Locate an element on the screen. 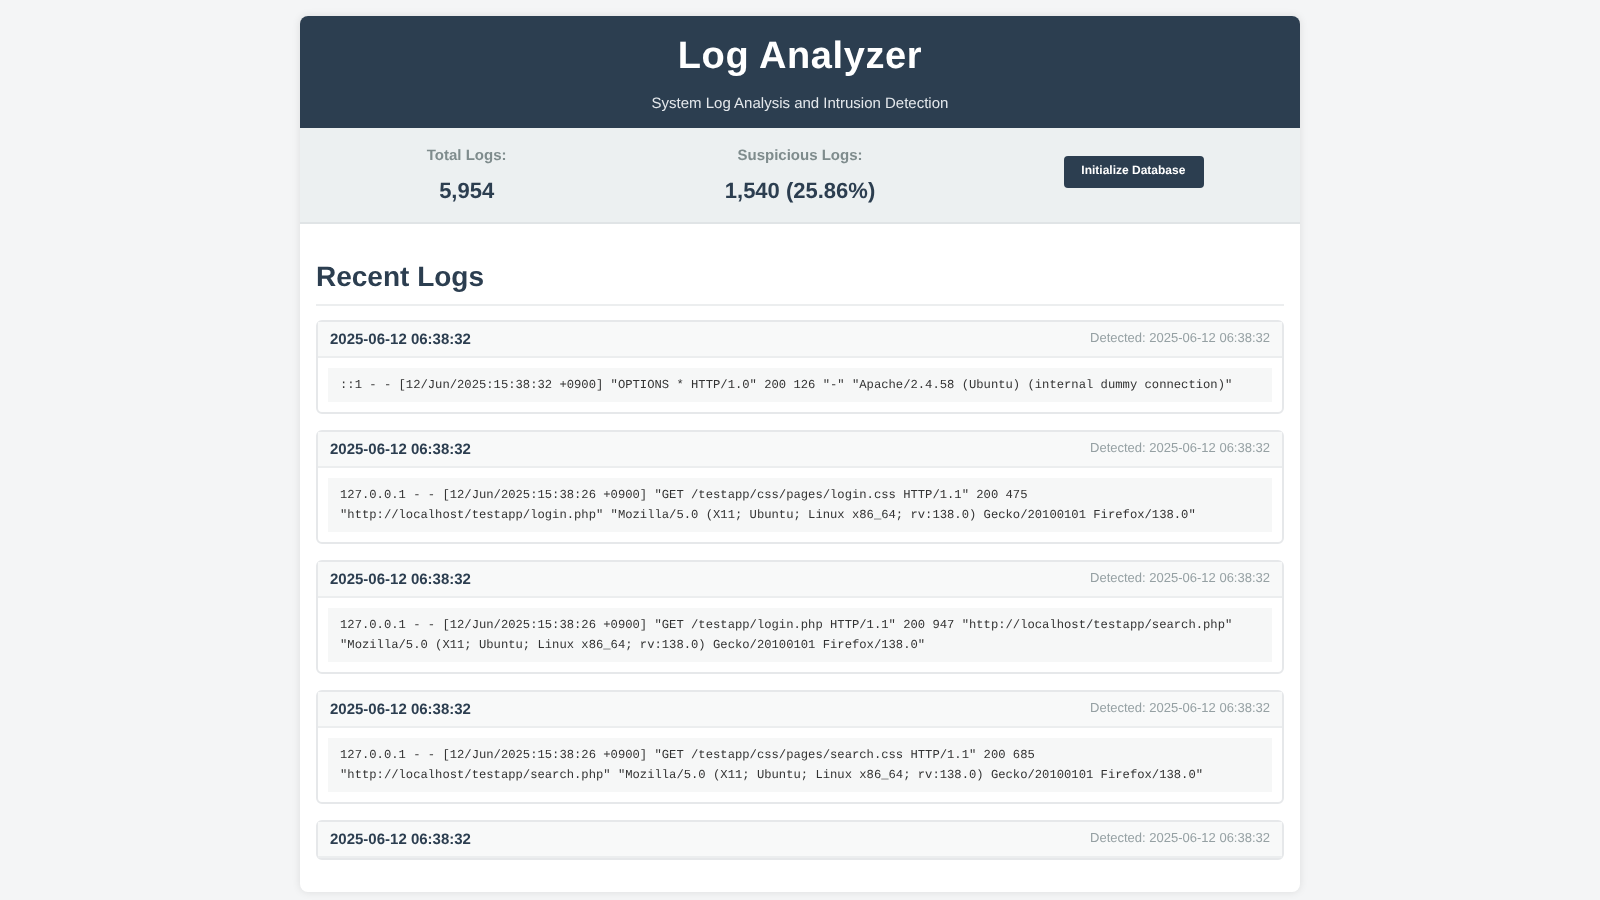 The height and width of the screenshot is (900, 1600). stat-value: 5,954 is located at coordinates (467, 192).